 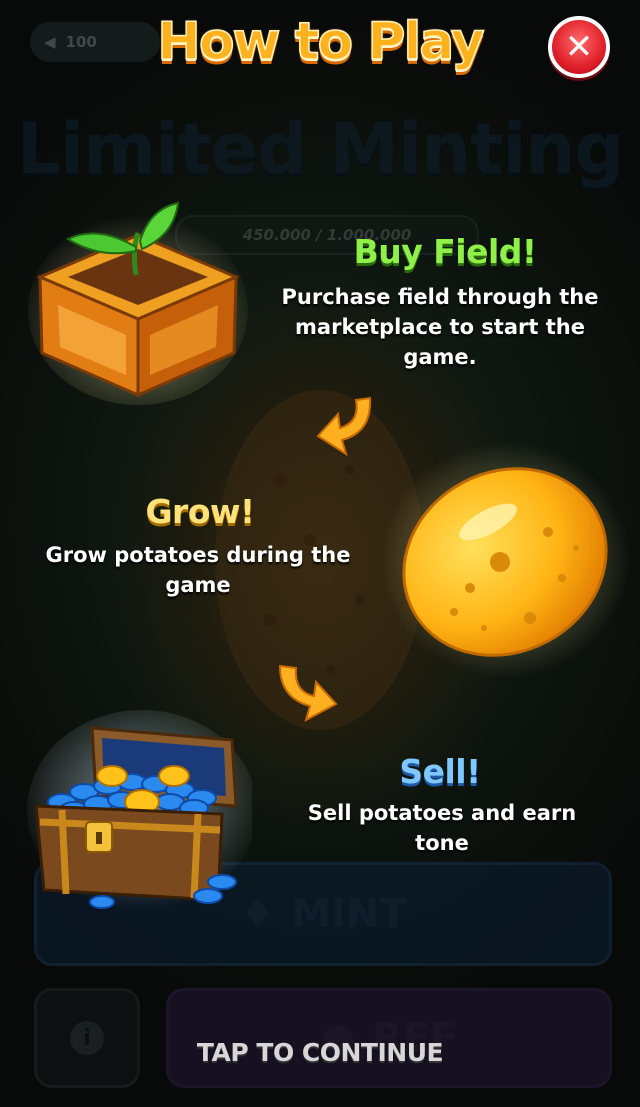 I want to click on close-icon: ✕, so click(x=579, y=47).